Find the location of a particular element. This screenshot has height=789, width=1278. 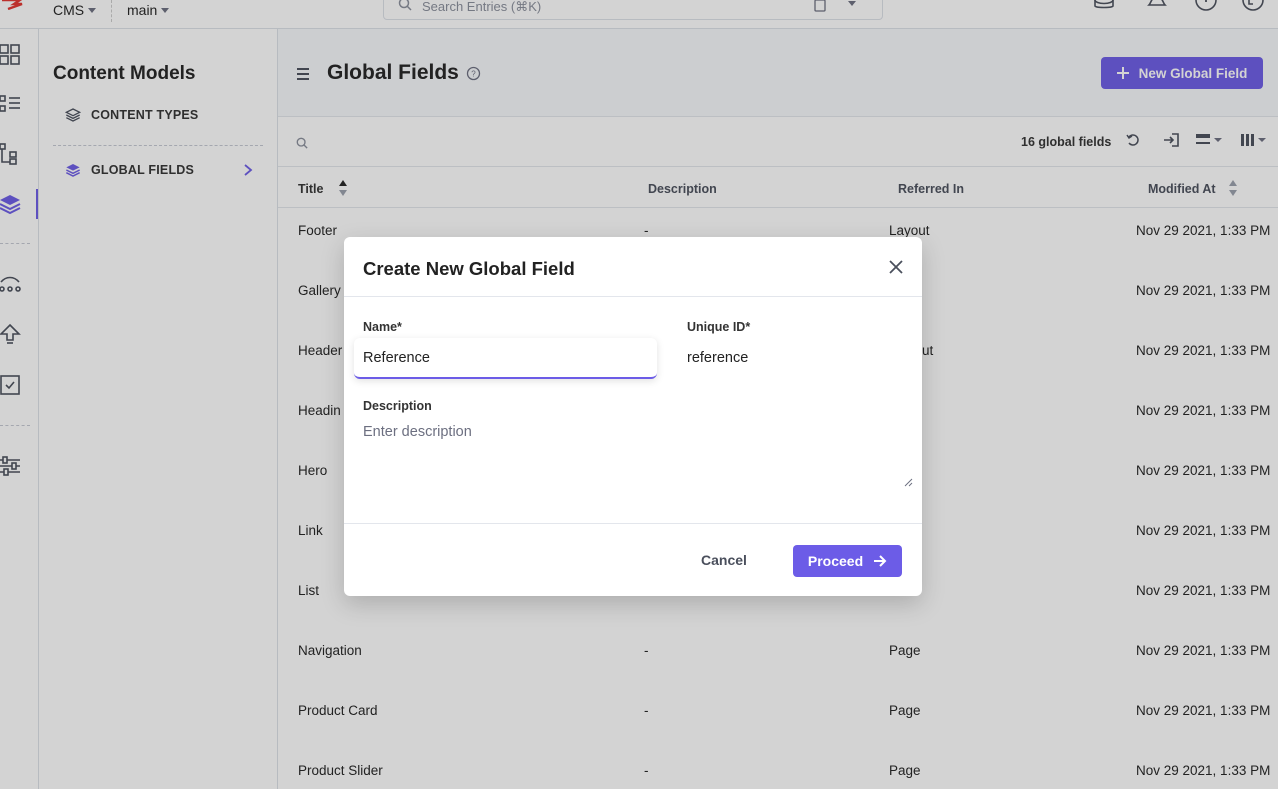

proceed-label: Proceed is located at coordinates (835, 561).